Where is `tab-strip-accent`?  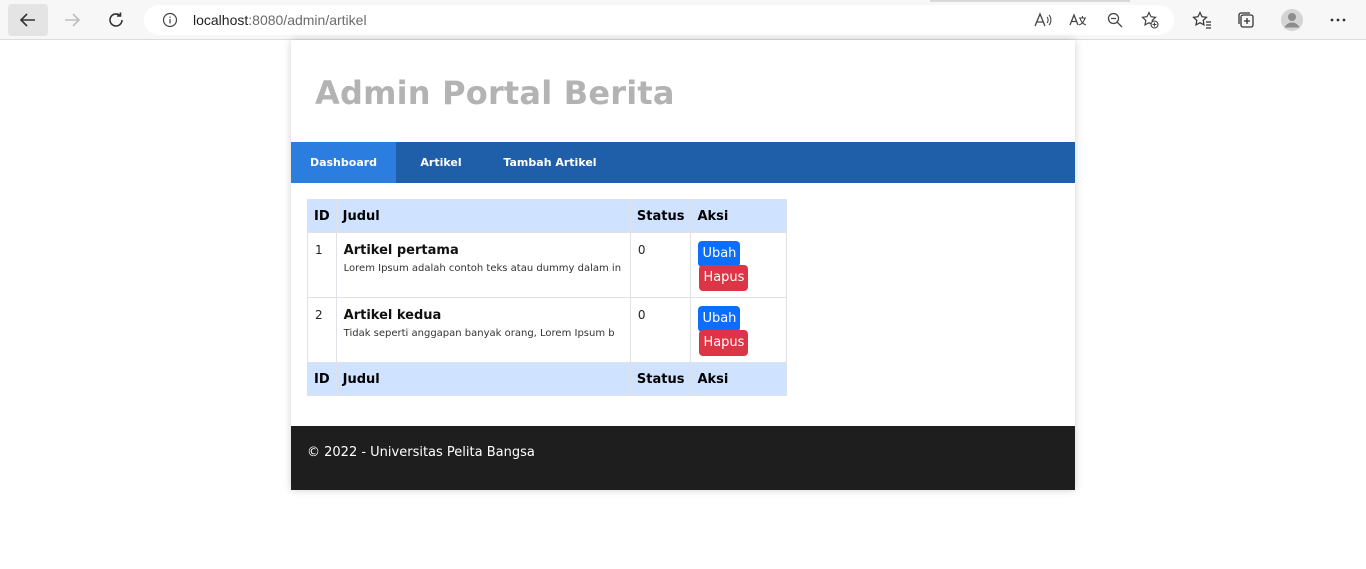
tab-strip-accent is located at coordinates (1030, 1).